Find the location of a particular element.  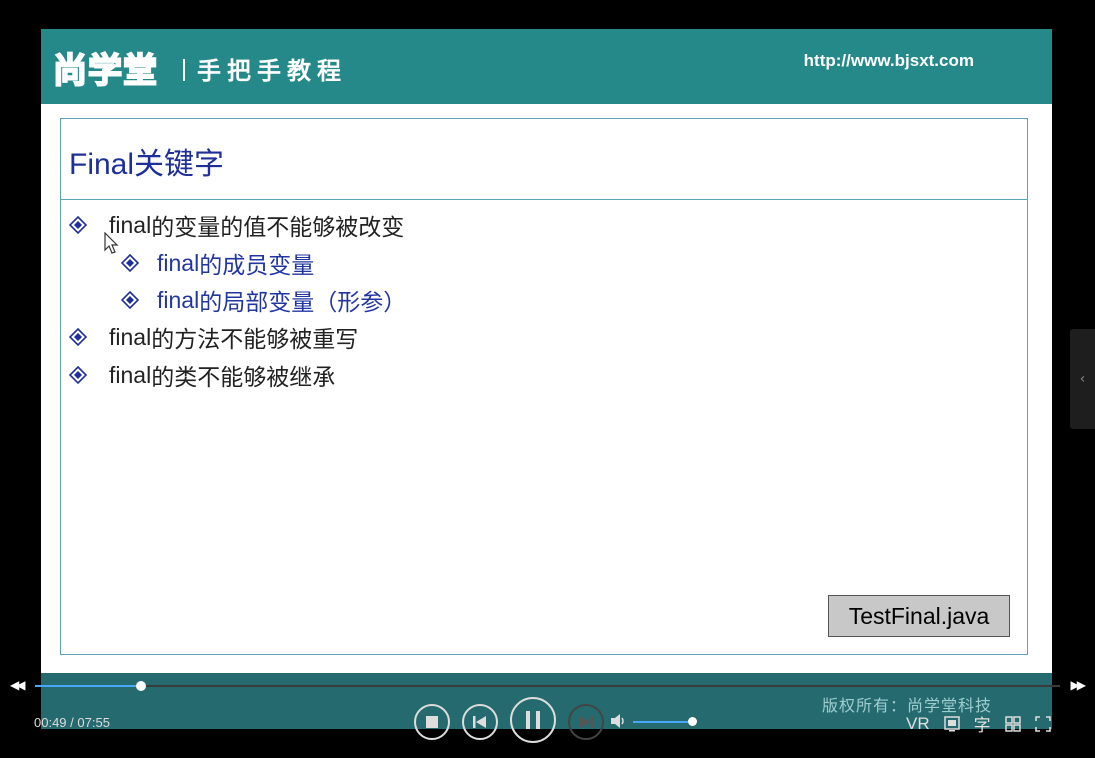

header-divider is located at coordinates (184, 70).